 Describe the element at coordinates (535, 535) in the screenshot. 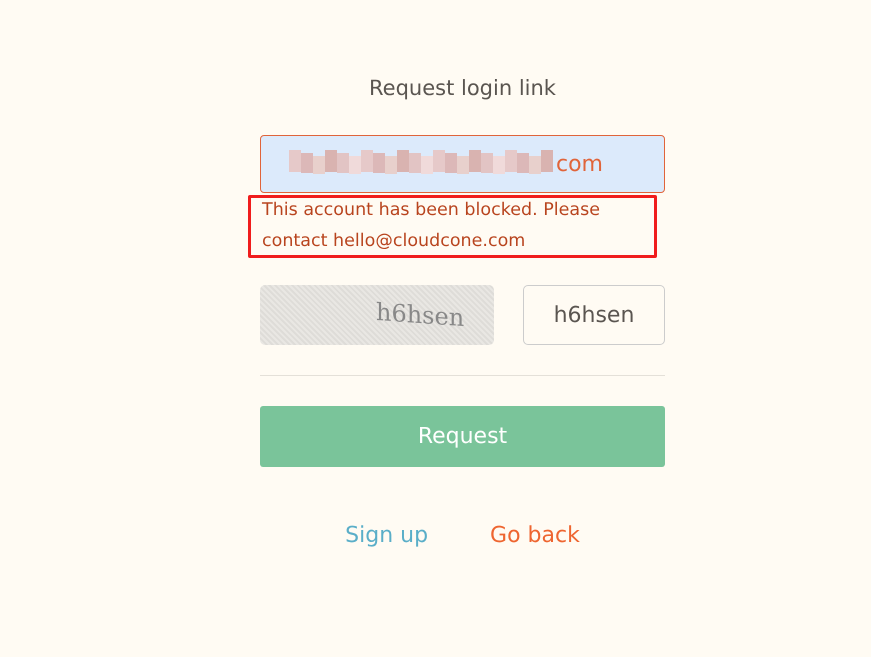

I see `nav-link: Go back` at that location.